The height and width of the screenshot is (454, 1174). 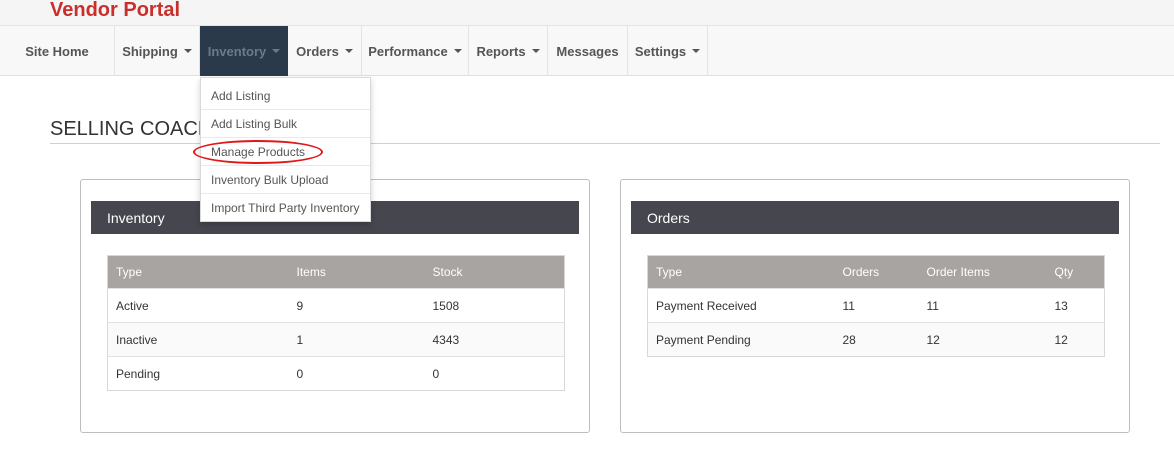 What do you see at coordinates (198, 373) in the screenshot?
I see `table-cell: Pending` at bounding box center [198, 373].